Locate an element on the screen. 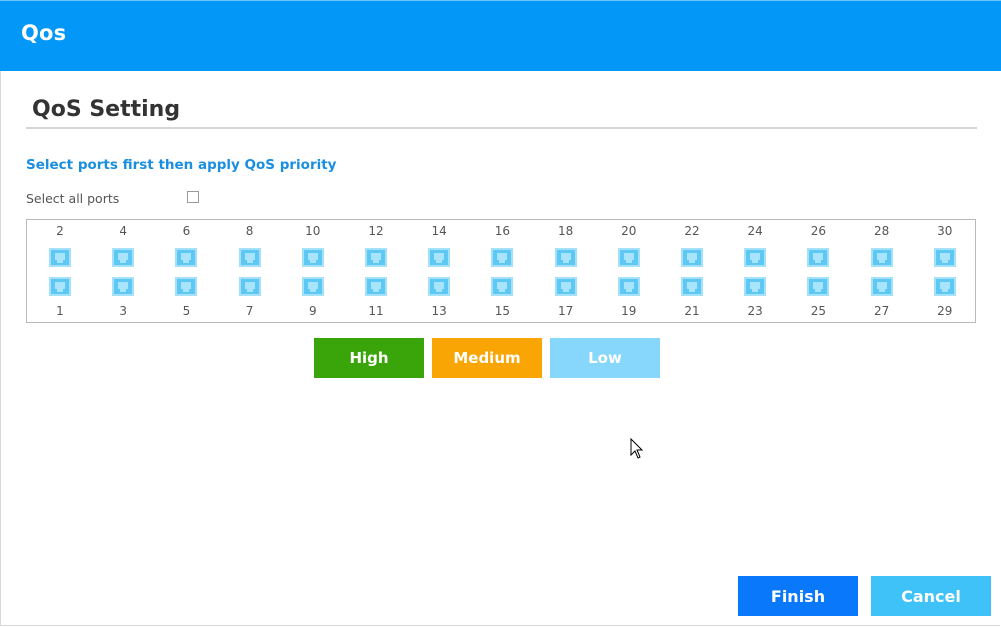 This screenshot has width=1001, height=627. port-number-label: 1 is located at coordinates (60, 311).